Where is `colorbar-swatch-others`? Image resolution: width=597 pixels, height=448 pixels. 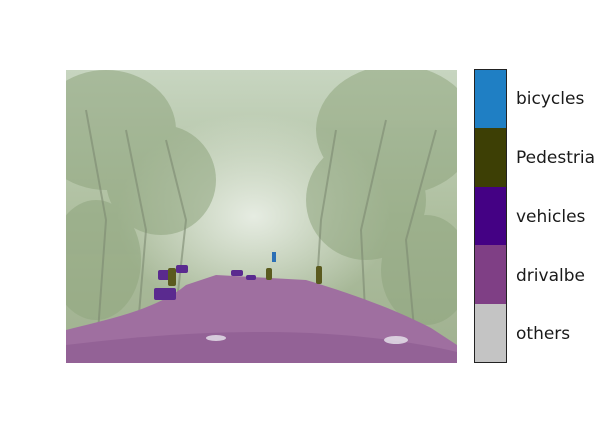 colorbar-swatch-others is located at coordinates (490, 333).